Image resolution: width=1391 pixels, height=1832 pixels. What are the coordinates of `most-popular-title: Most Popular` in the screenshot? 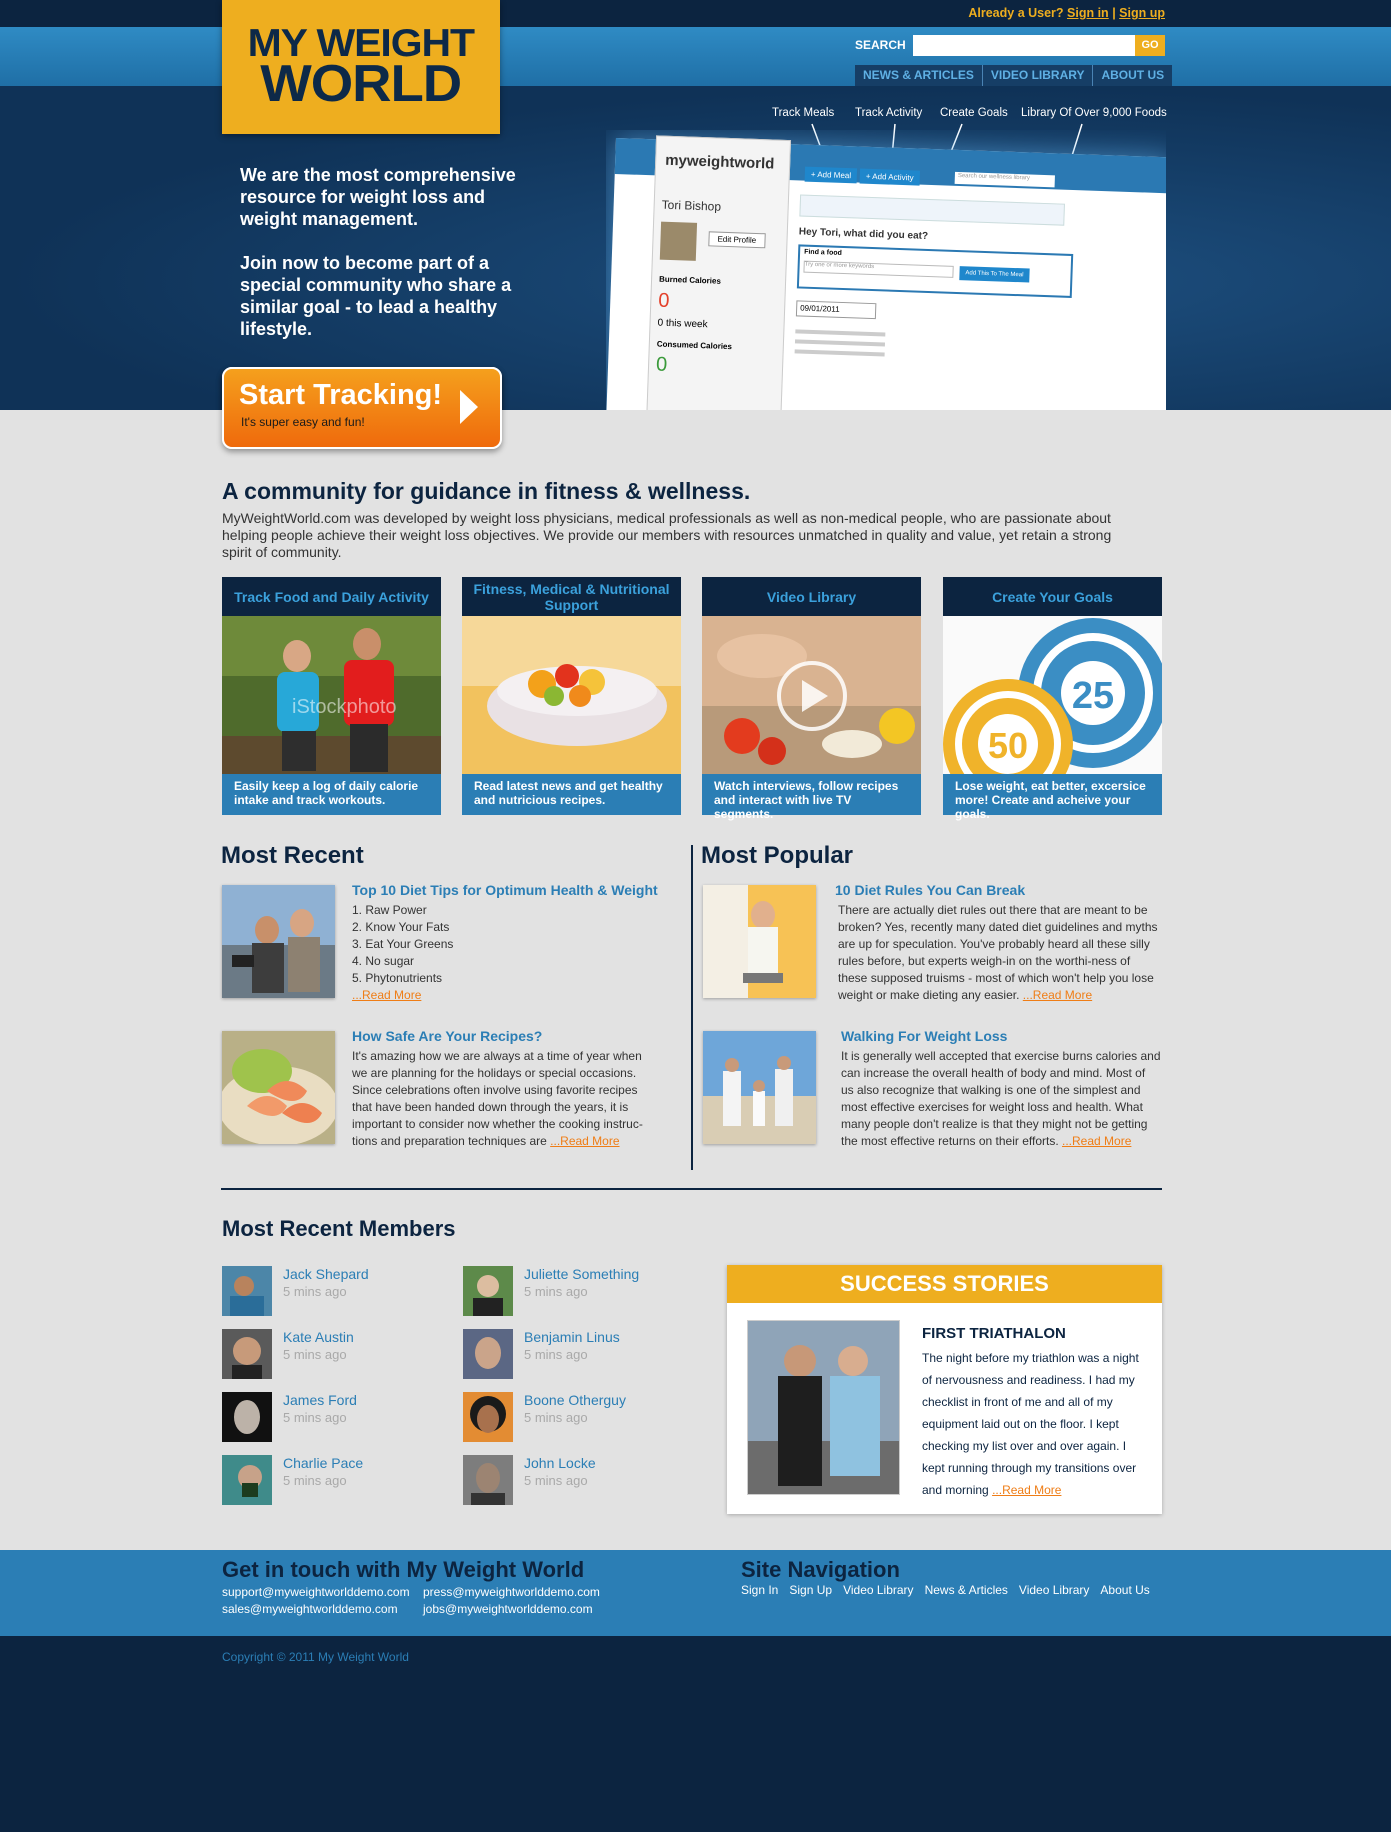 It's located at (777, 855).